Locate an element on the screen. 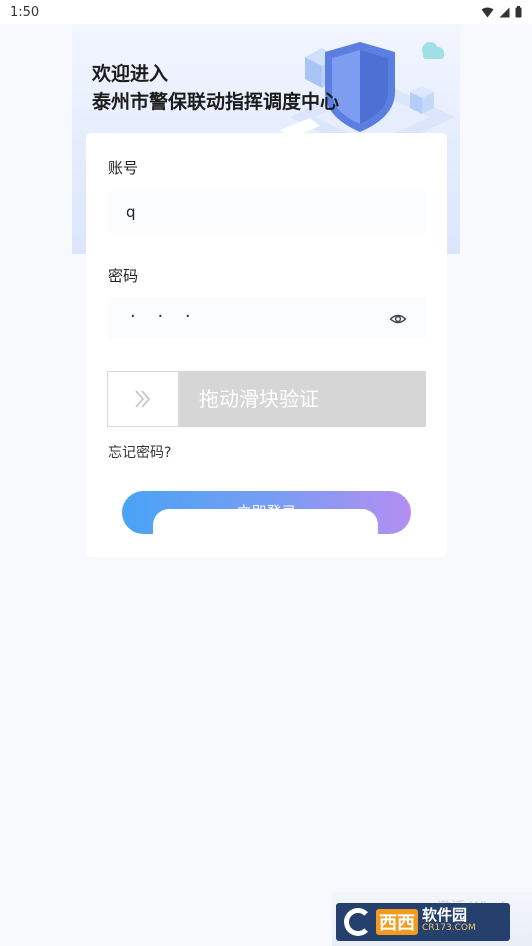 The height and width of the screenshot is (946, 532). welcome-line-2: 泰州市警保联动指挥调度中心 is located at coordinates (216, 102).